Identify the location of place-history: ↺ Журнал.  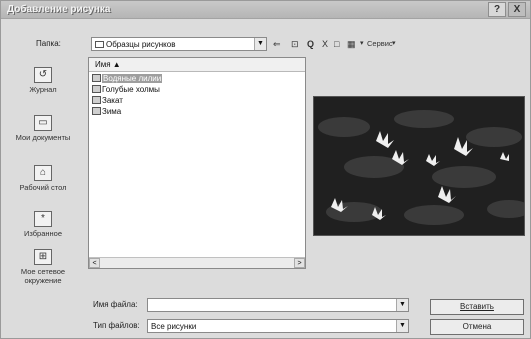
(43, 80).